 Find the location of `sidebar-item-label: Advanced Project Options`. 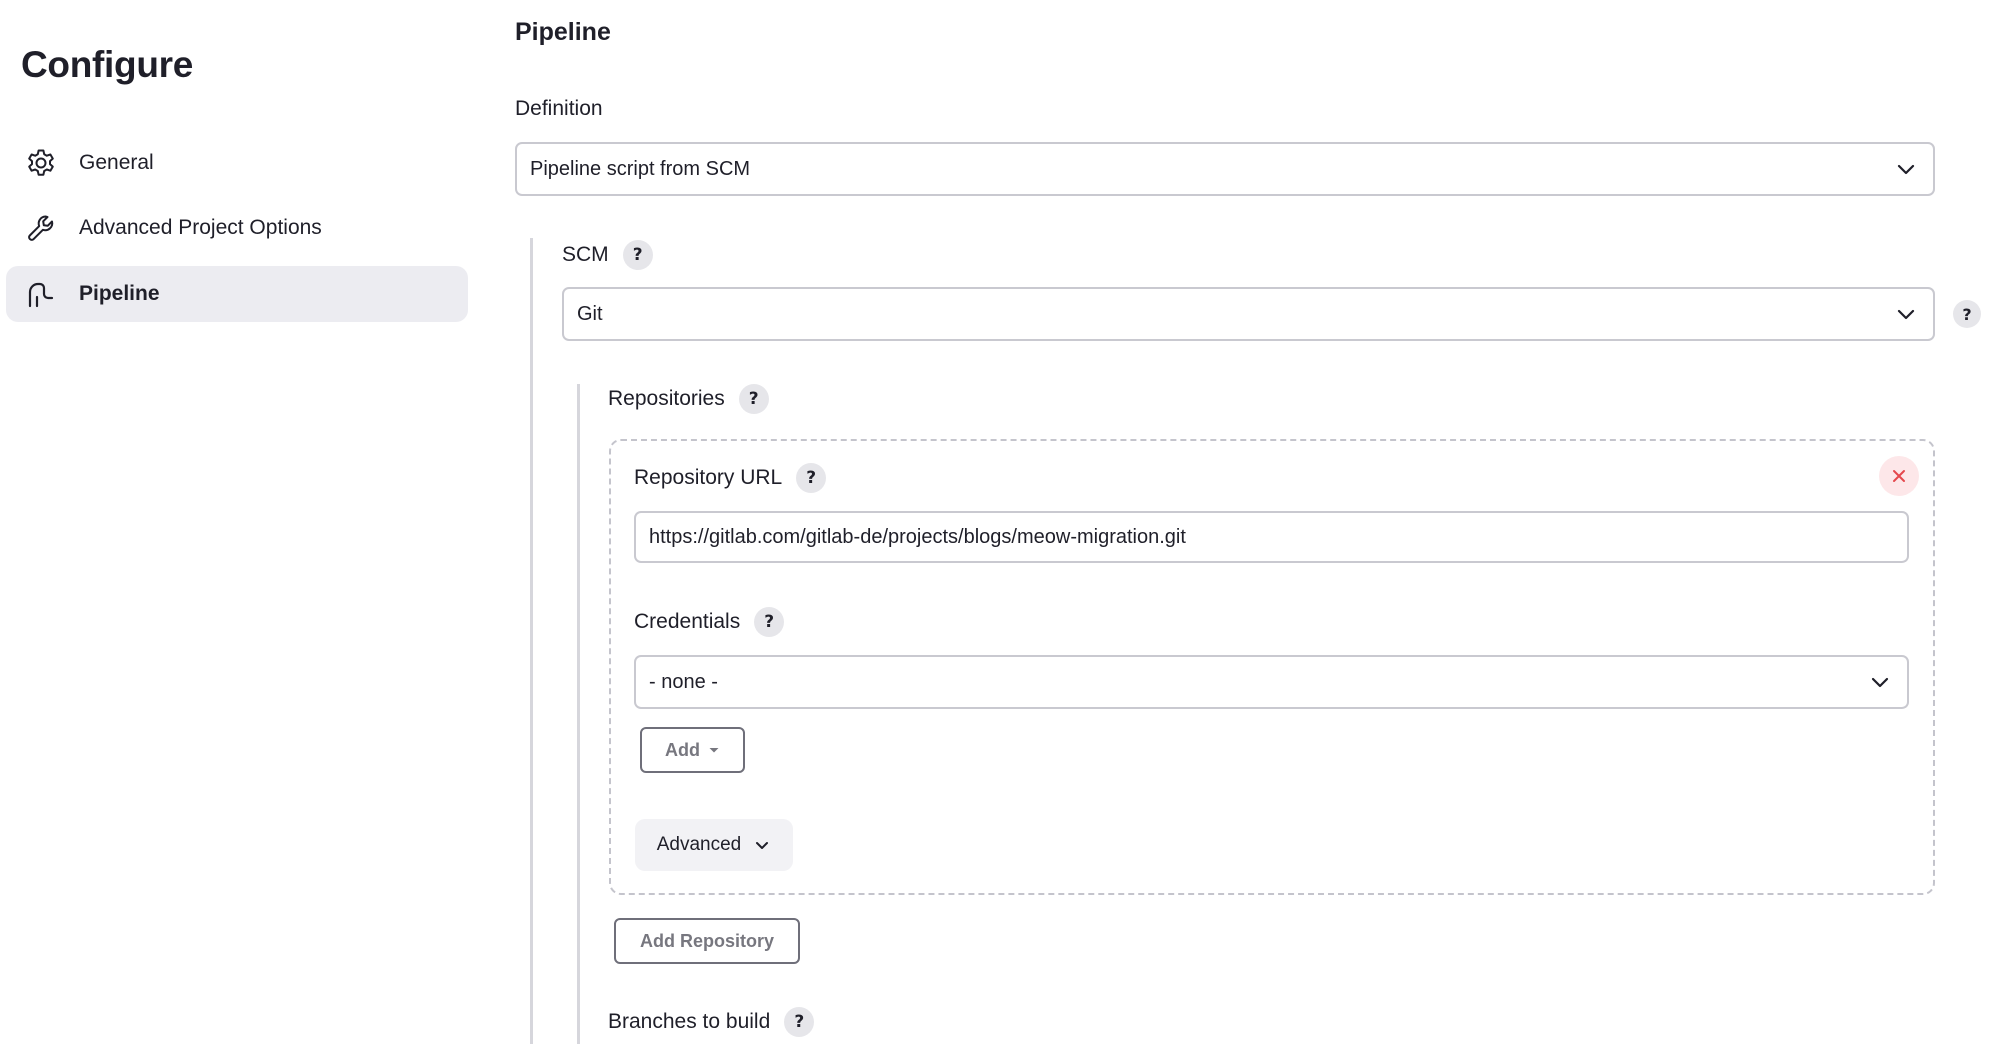

sidebar-item-label: Advanced Project Options is located at coordinates (200, 227).